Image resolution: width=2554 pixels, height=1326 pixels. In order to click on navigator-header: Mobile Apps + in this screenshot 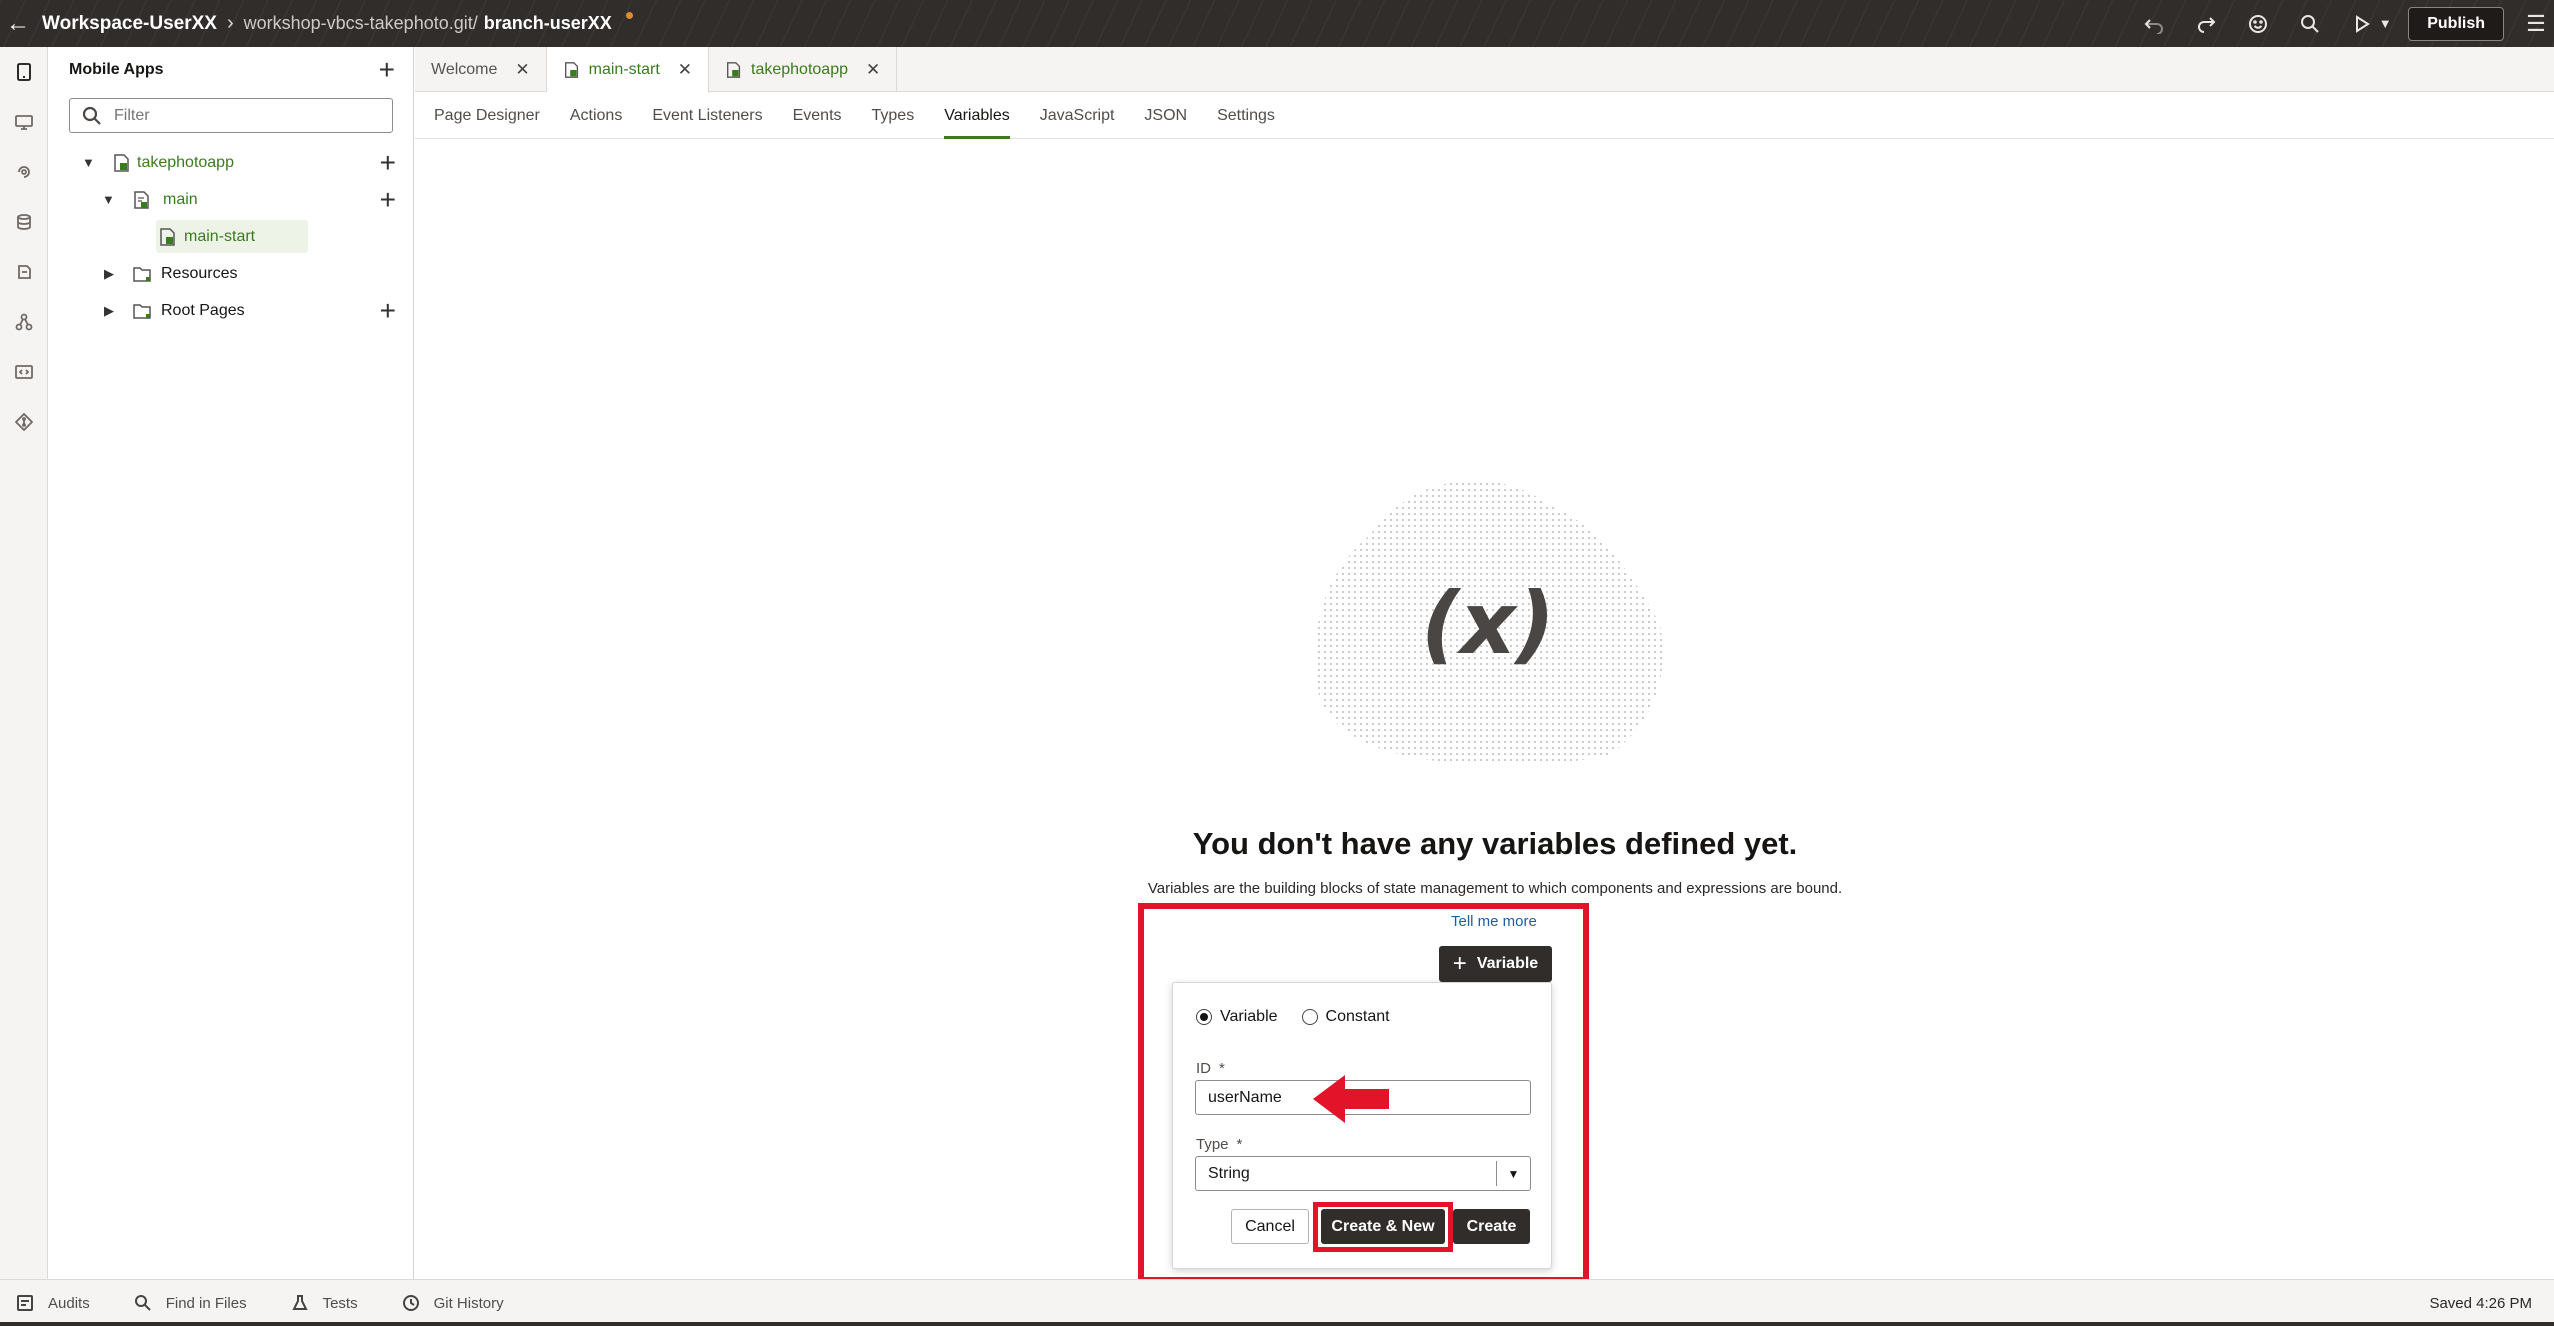, I will do `click(230, 70)`.